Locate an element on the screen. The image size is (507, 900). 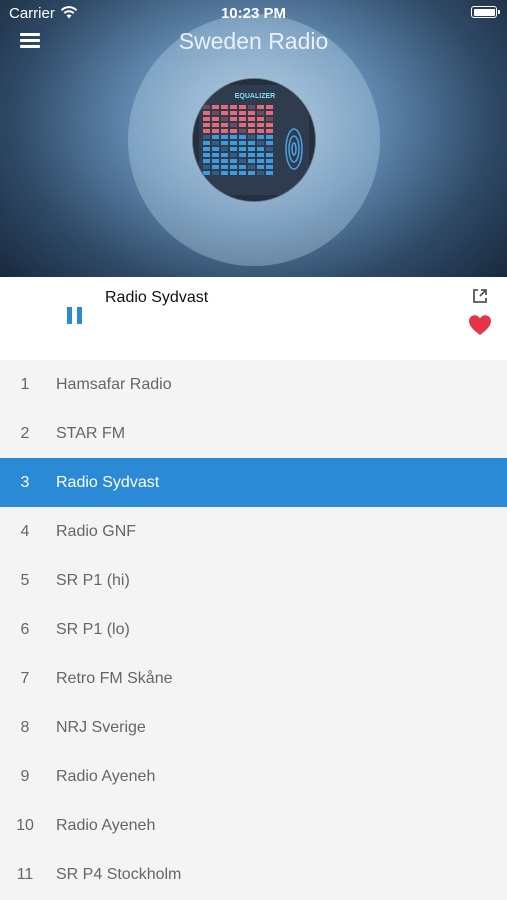
station-row: 2 STAR FM is located at coordinates (253, 433).